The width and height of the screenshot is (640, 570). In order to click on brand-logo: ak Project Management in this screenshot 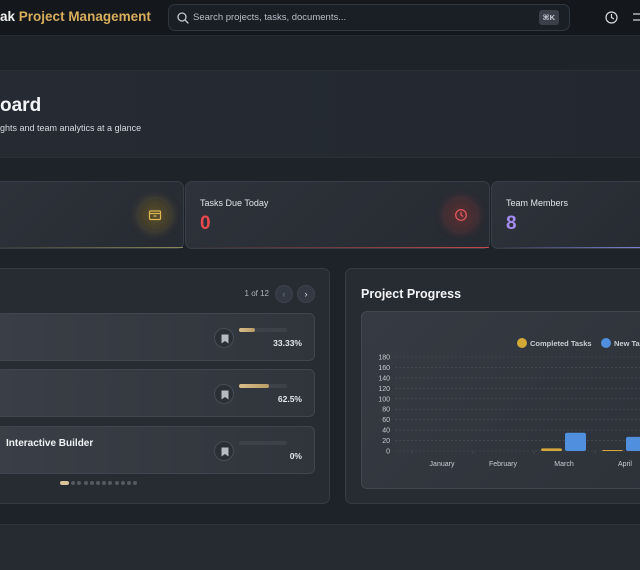, I will do `click(75, 16)`.